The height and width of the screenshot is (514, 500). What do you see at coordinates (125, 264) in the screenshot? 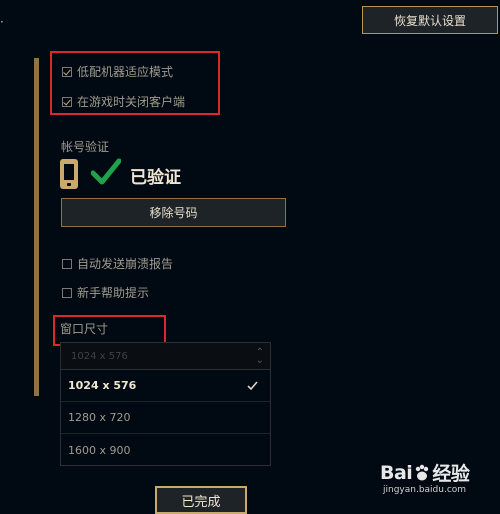
I see `auto-crash-report-label: 自动发送崩溃报告` at bounding box center [125, 264].